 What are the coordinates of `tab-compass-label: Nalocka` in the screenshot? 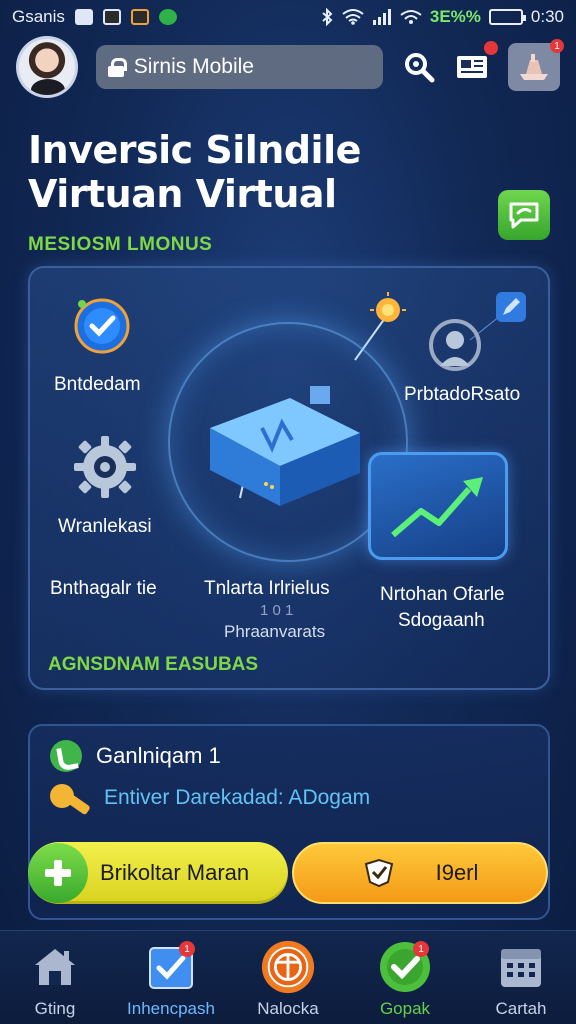 It's located at (288, 1008).